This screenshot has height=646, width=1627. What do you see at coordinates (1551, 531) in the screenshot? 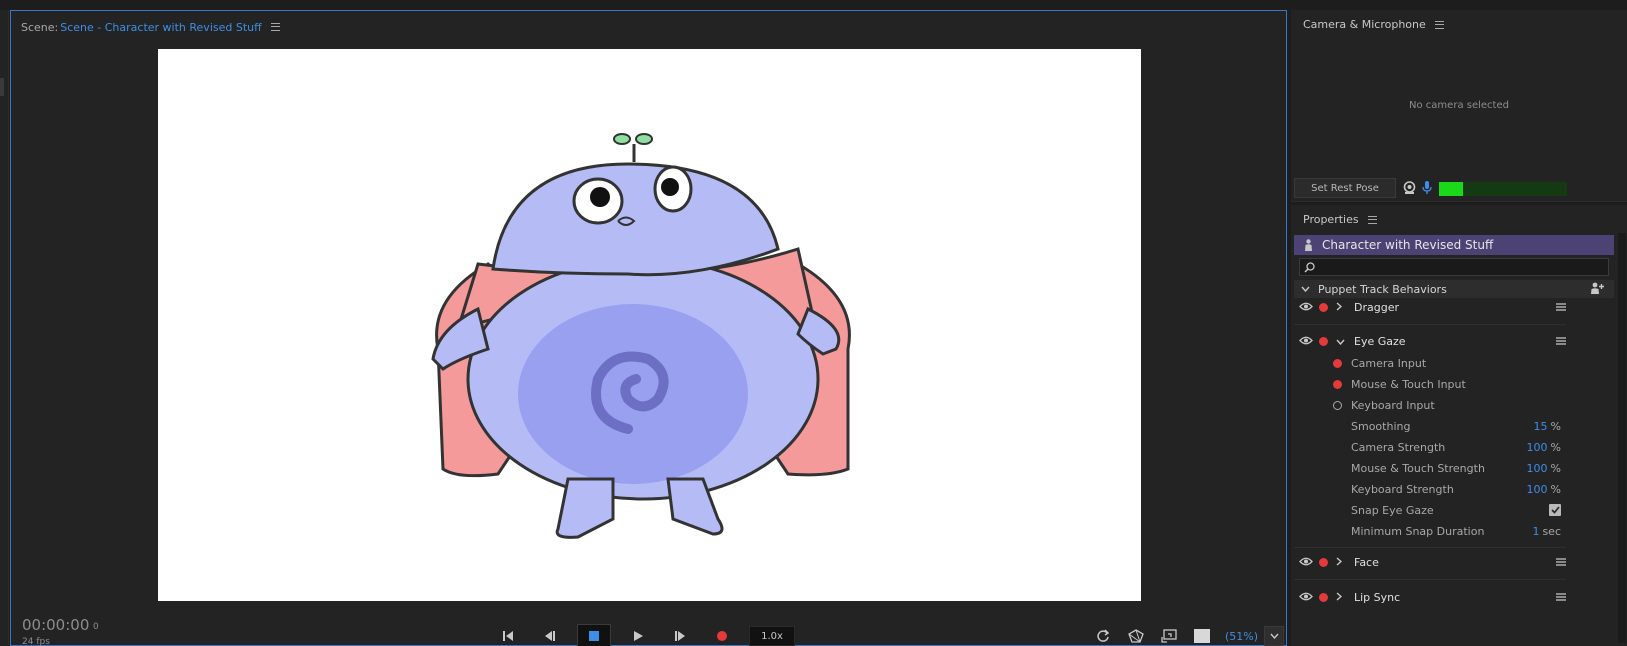
I see `value-unit: sec` at bounding box center [1551, 531].